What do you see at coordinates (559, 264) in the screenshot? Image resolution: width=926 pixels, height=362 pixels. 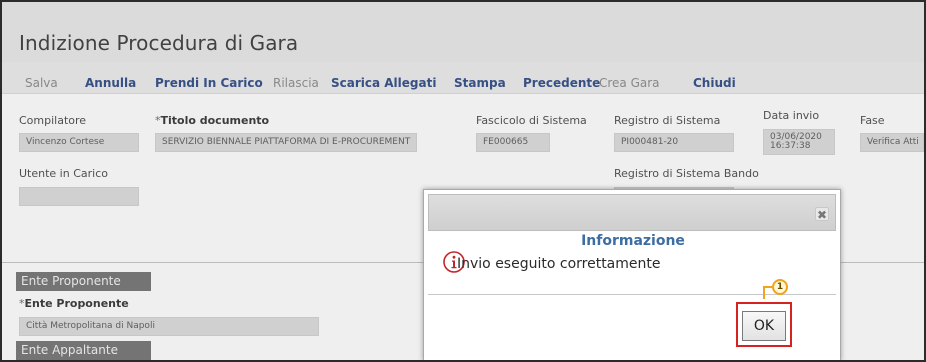 I see `dialog-message: Invio eseguito correttamente` at bounding box center [559, 264].